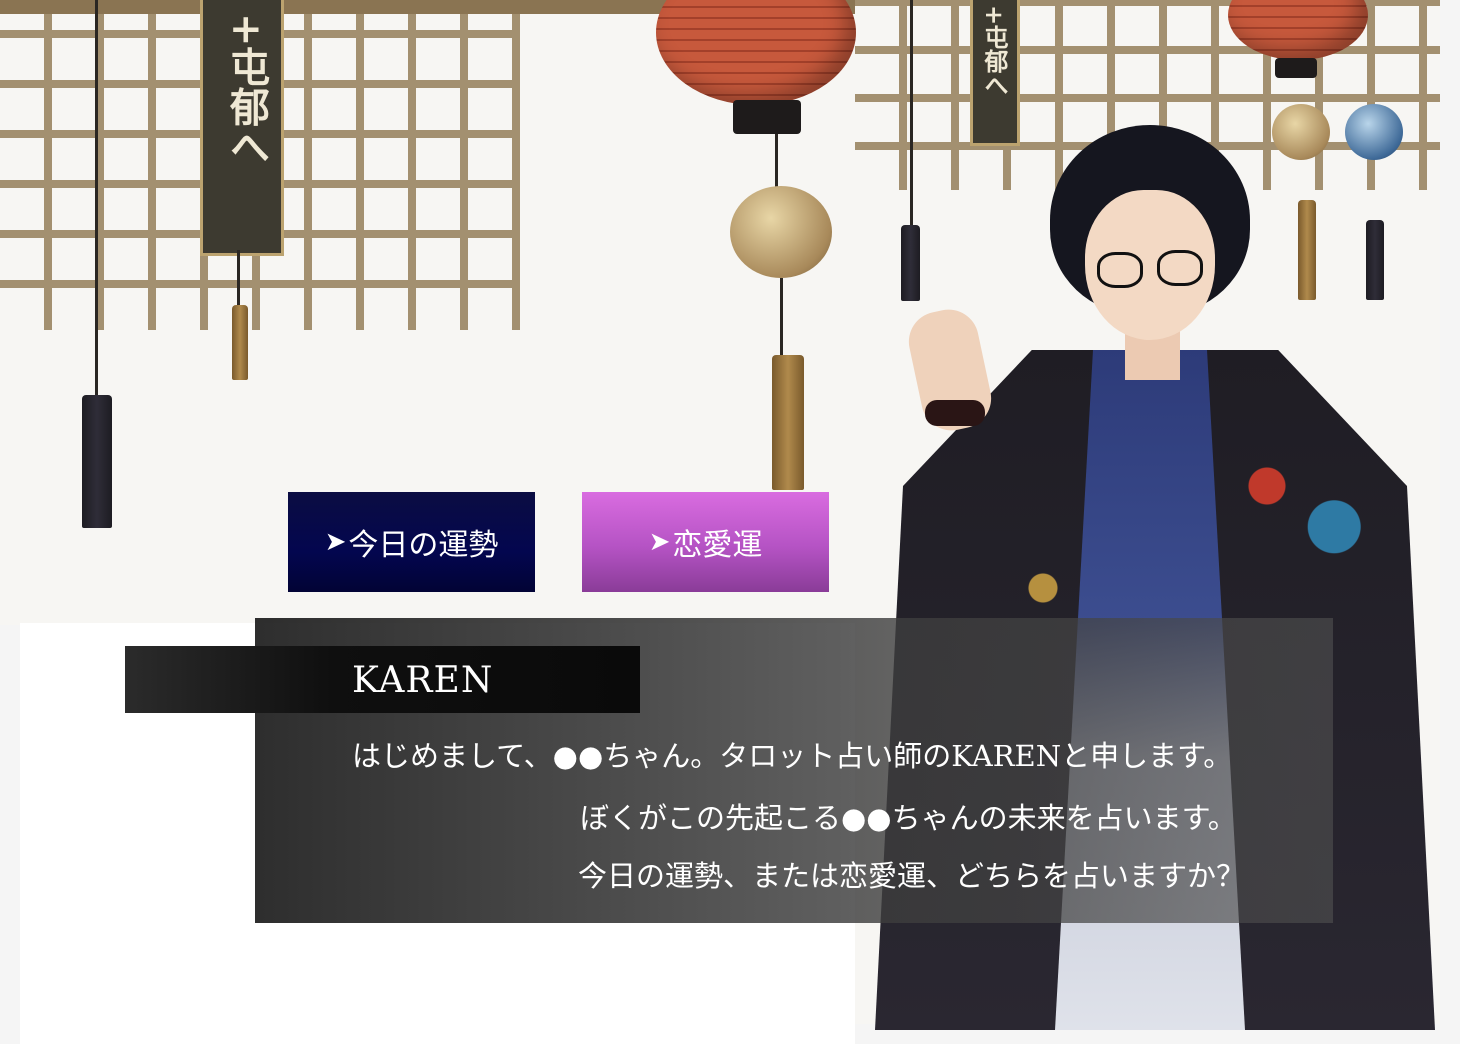 This screenshot has height=1044, width=1460. What do you see at coordinates (955, 413) in the screenshot?
I see `bracelet` at bounding box center [955, 413].